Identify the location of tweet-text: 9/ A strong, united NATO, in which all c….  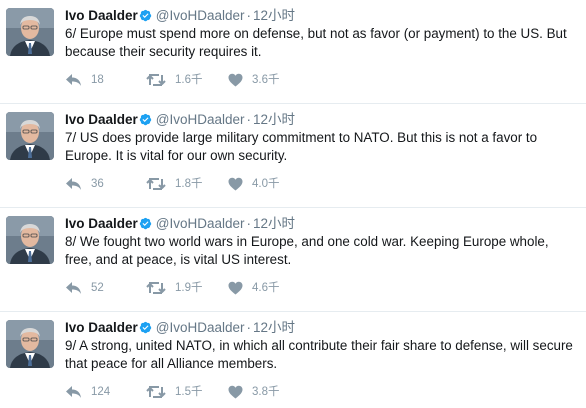
(319, 354).